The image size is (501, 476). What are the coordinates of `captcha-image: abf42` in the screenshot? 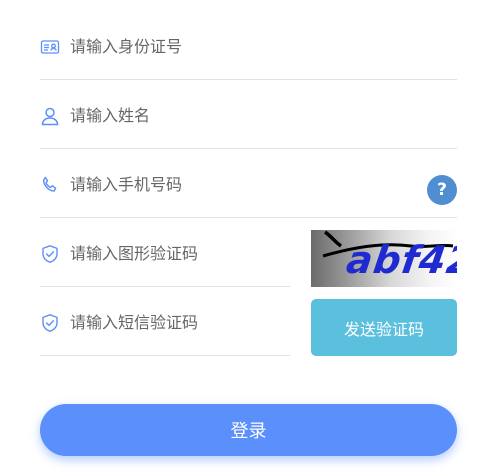 It's located at (384, 258).